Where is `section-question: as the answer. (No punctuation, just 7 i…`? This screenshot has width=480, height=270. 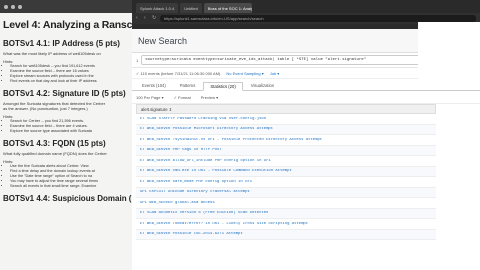 section-question: as the answer. (No punctuation, just 7 i… is located at coordinates (45, 108).